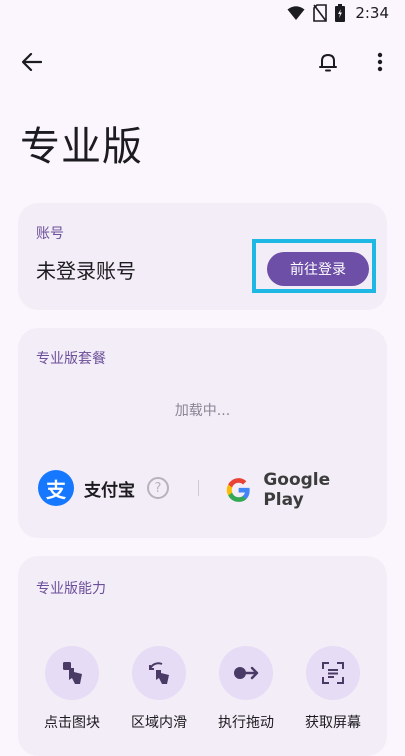  I want to click on page-title: 专业版, so click(81, 147).